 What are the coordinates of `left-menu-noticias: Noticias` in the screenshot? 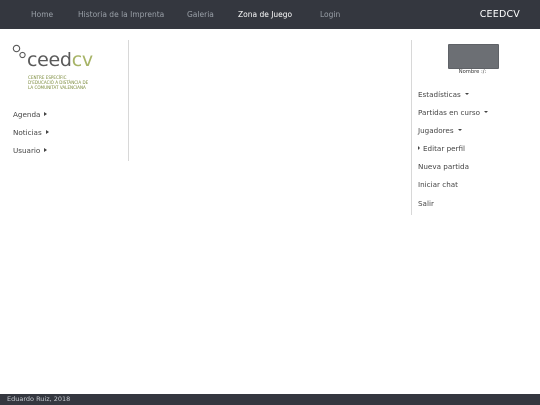 It's located at (31, 132).